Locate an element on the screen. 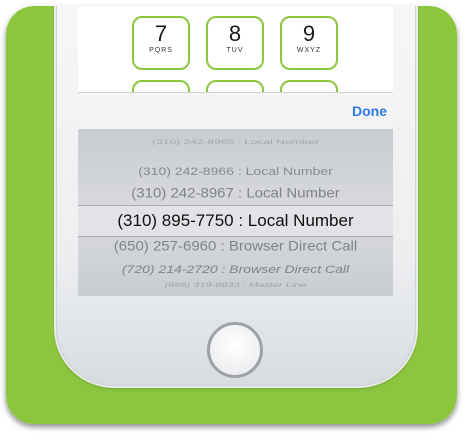  done-button: Done is located at coordinates (369, 111).